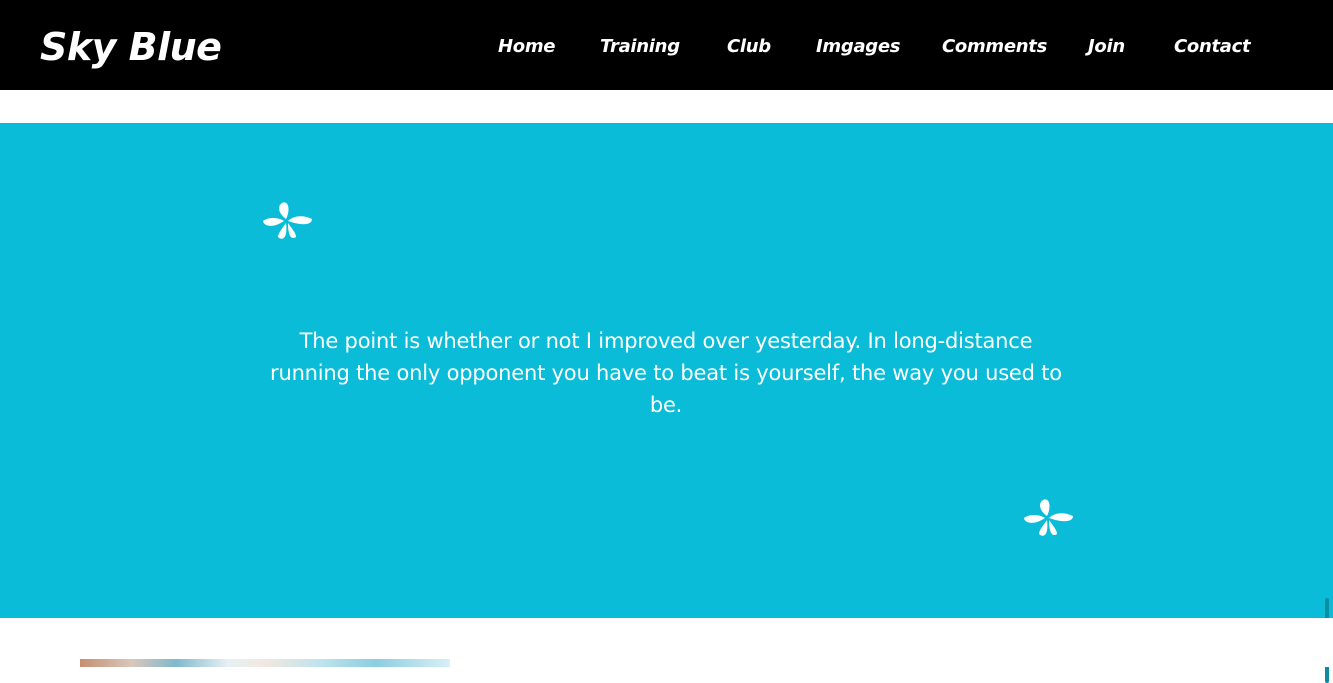 The image size is (1333, 683). I want to click on nav-images: Imgages, so click(858, 47).